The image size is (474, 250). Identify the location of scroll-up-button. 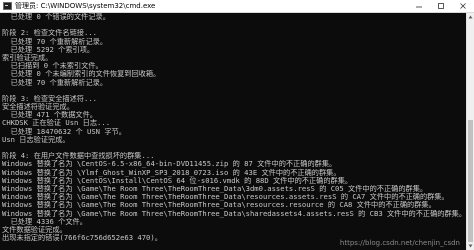
(470, 17).